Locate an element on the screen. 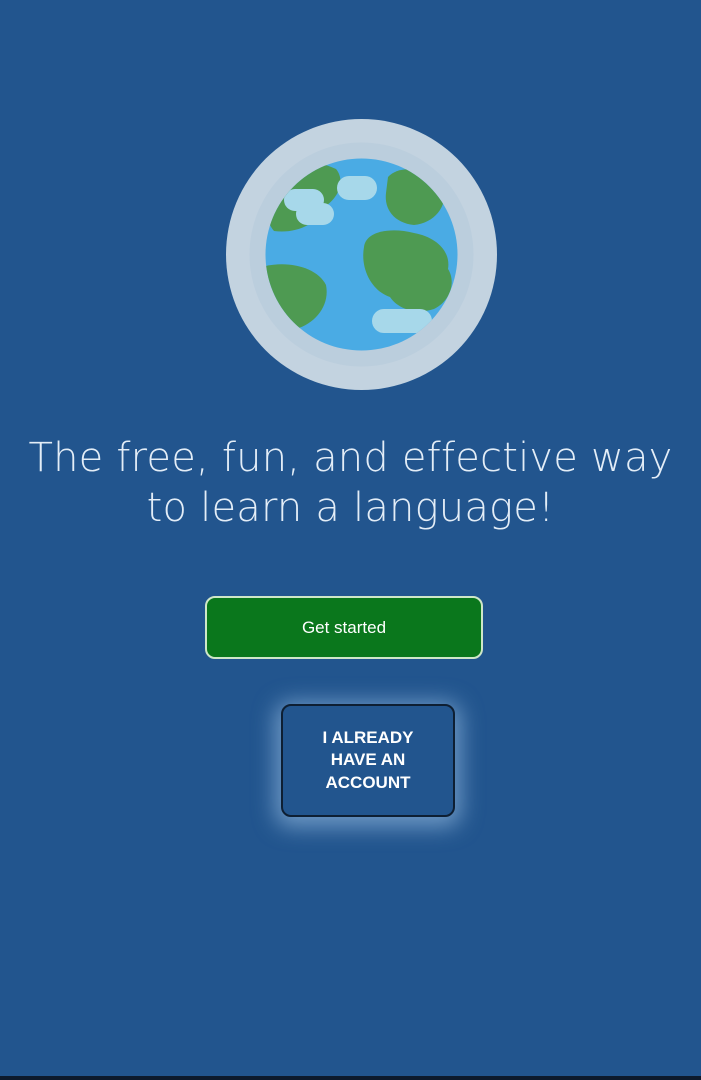 The image size is (701, 1080). get-started-button: Get started is located at coordinates (344, 627).